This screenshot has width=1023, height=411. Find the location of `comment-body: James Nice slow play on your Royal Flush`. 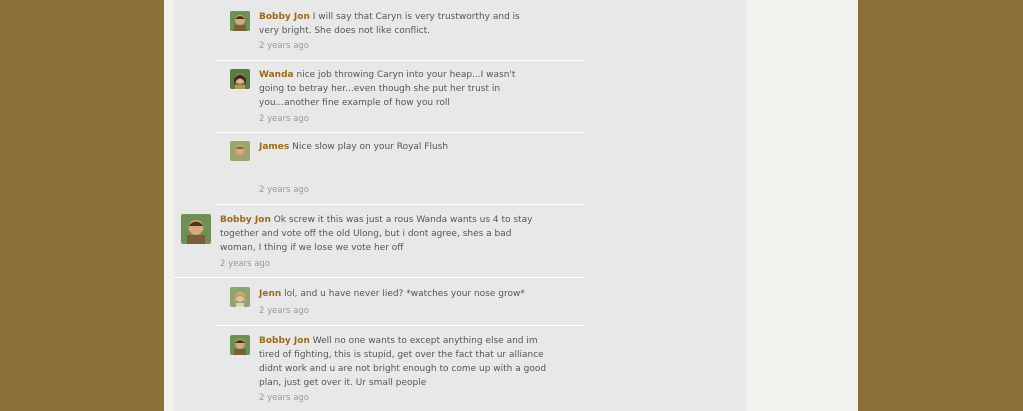

comment-body: James Nice slow play on your Royal Flush is located at coordinates (399, 147).